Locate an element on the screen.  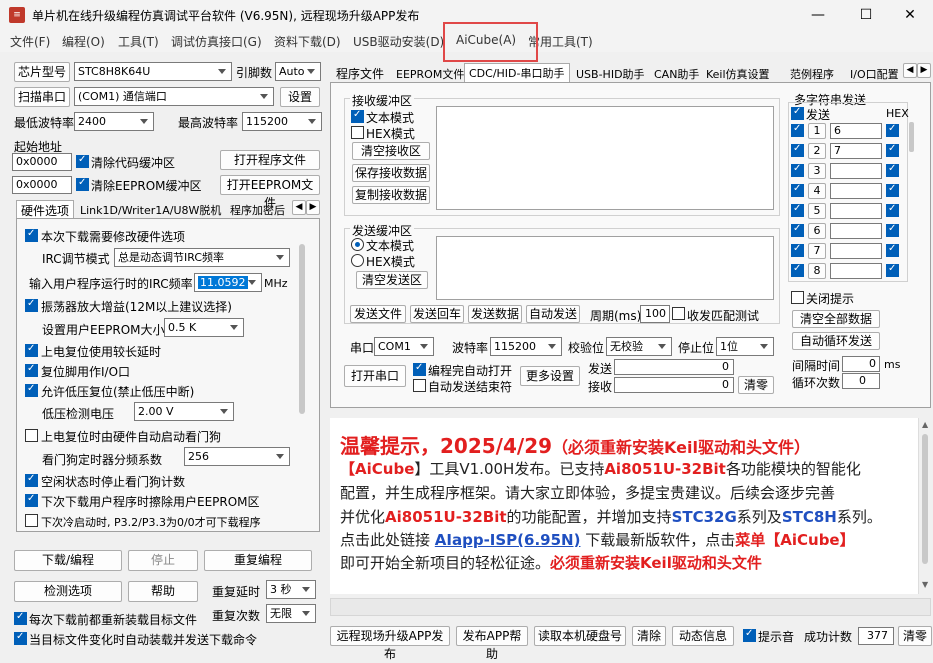
repeat-count-select: 无限 is located at coordinates (291, 613).